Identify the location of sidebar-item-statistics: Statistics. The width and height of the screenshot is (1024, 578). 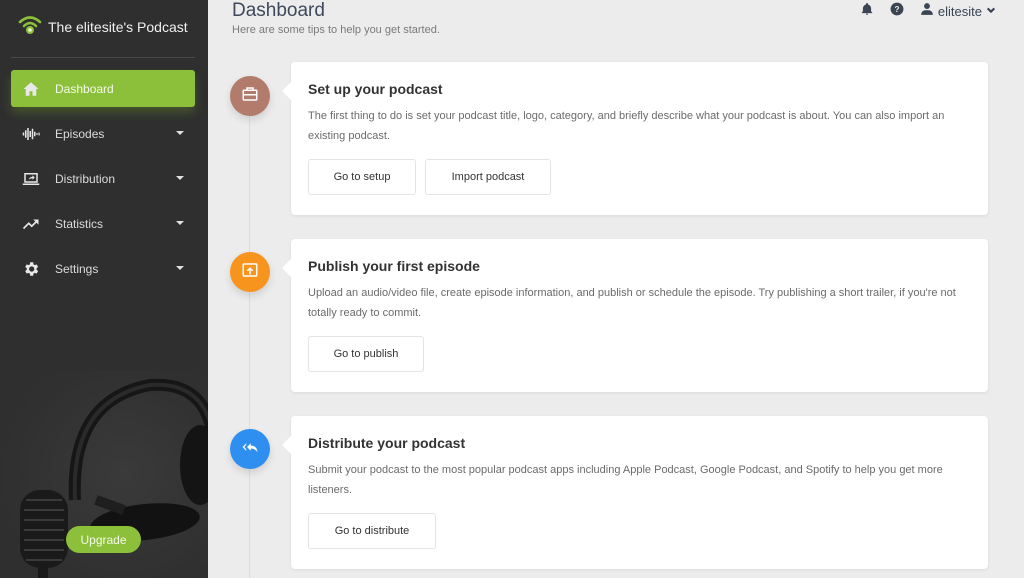
(103, 223).